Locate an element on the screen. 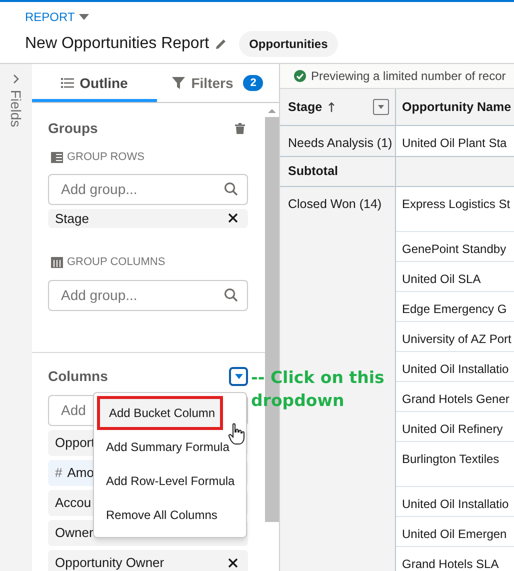 The width and height of the screenshot is (514, 571). table-cell: United Oil SLA is located at coordinates (455, 277).